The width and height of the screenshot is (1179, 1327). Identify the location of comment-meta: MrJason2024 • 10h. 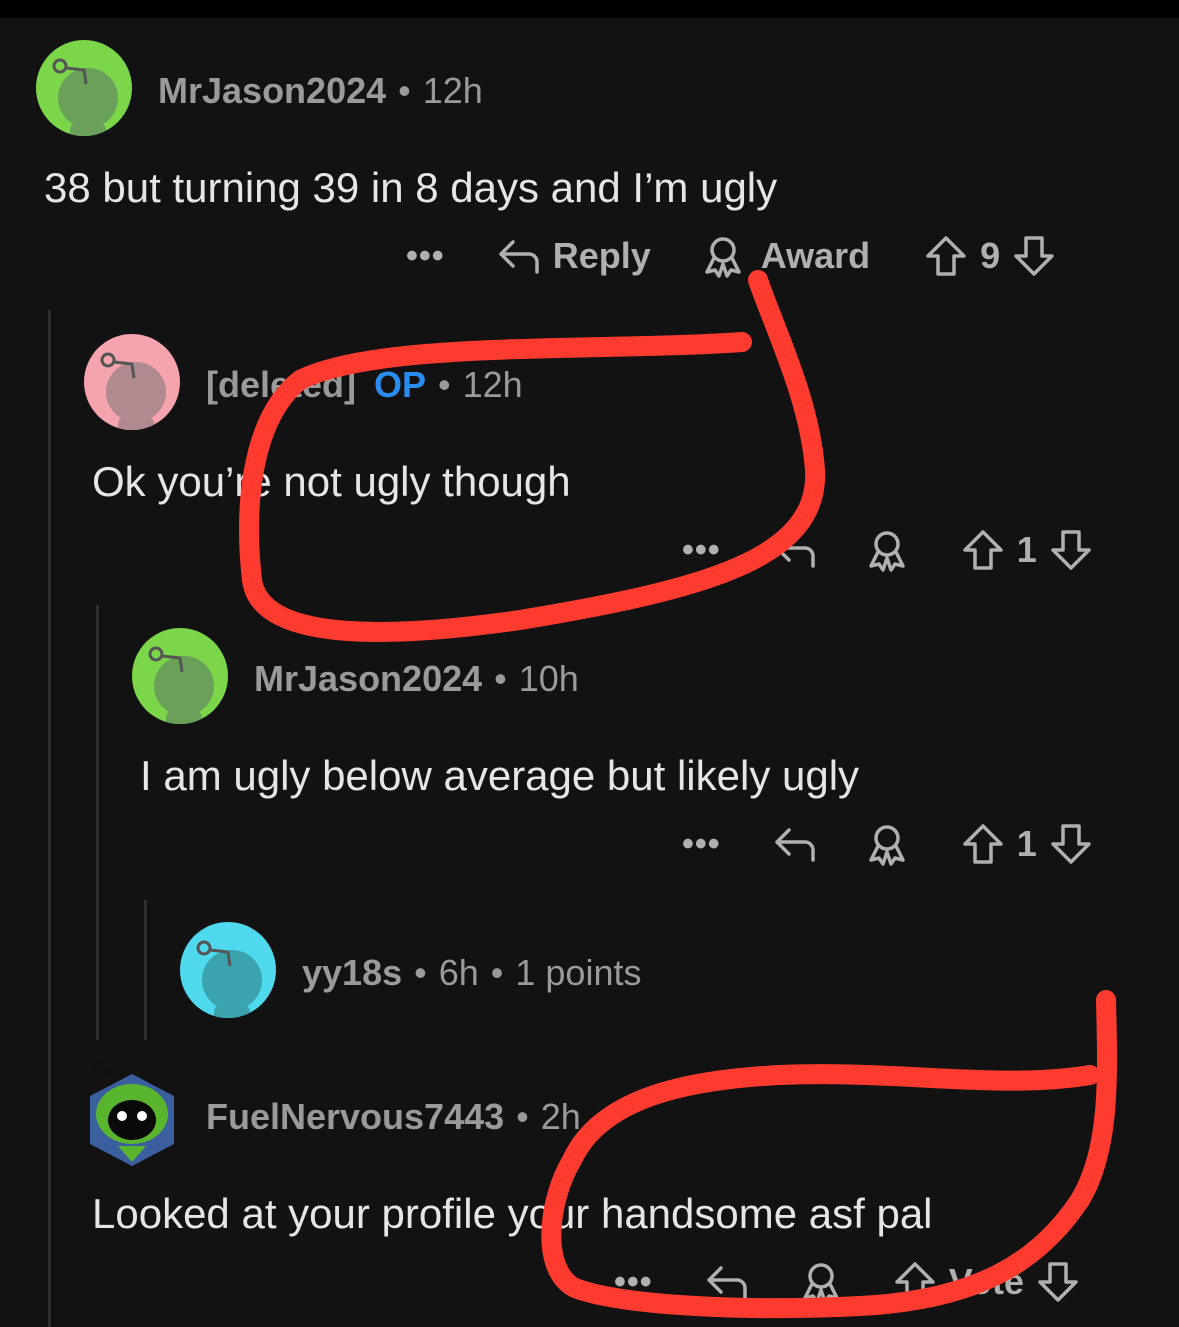
(416, 679).